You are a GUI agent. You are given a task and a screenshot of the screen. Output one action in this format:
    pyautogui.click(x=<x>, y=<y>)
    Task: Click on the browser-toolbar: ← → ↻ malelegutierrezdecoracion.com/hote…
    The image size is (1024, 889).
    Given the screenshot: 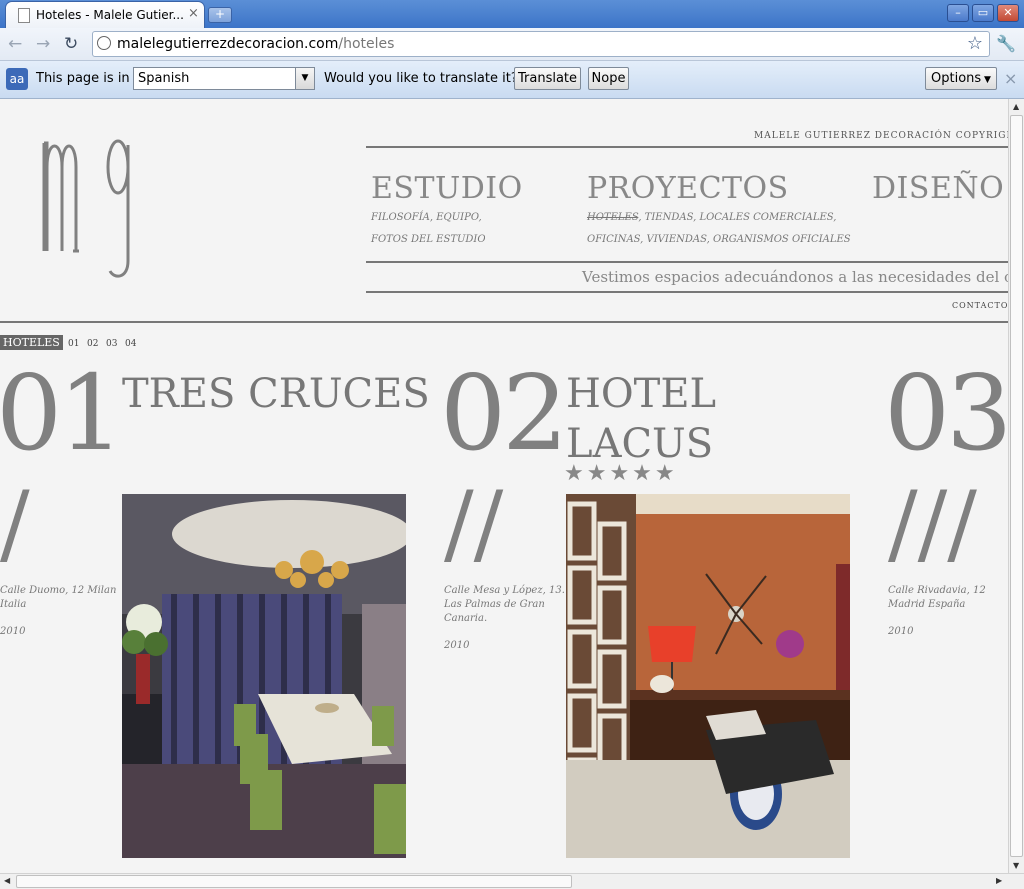 What is the action you would take?
    pyautogui.click(x=512, y=44)
    